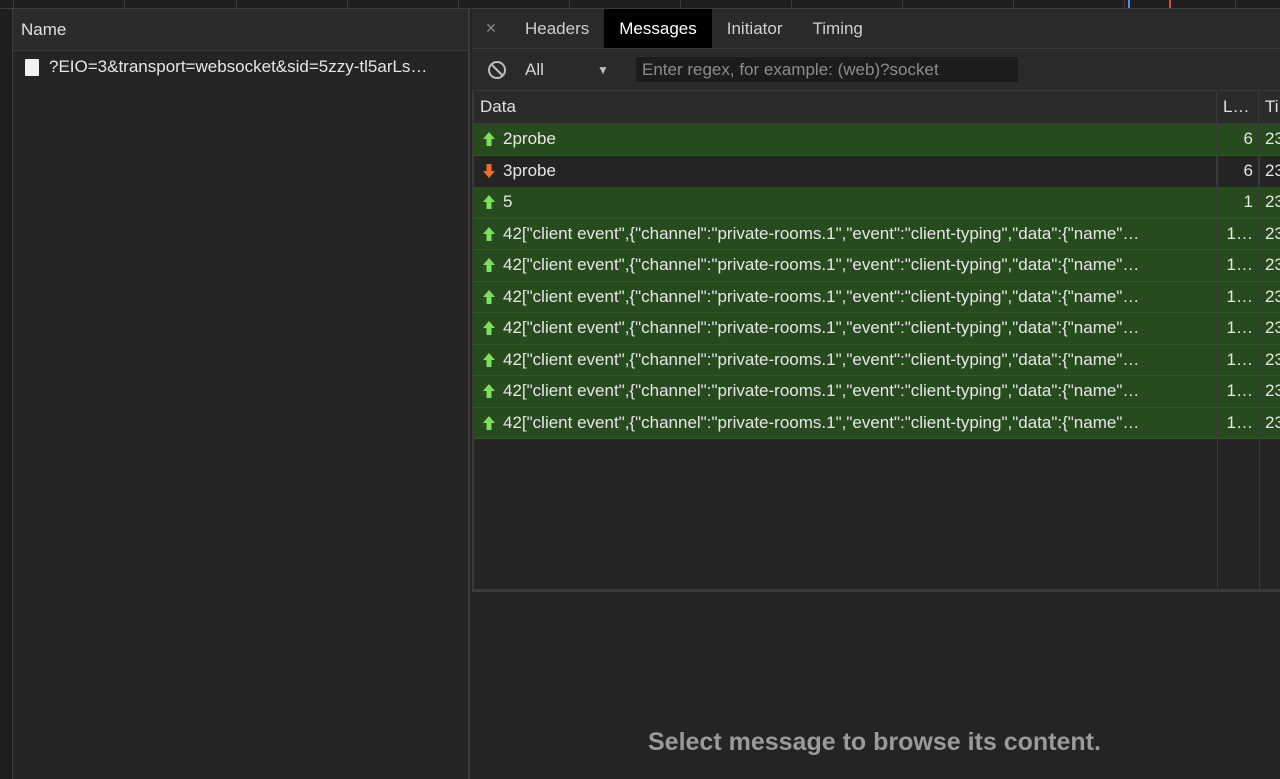  What do you see at coordinates (534, 69) in the screenshot?
I see `message-type-value: All` at bounding box center [534, 69].